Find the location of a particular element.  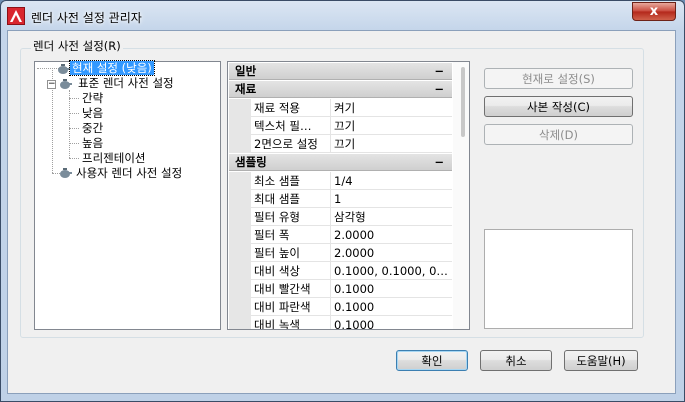

property-row: 최소 샘플 1/4 is located at coordinates (340, 181).